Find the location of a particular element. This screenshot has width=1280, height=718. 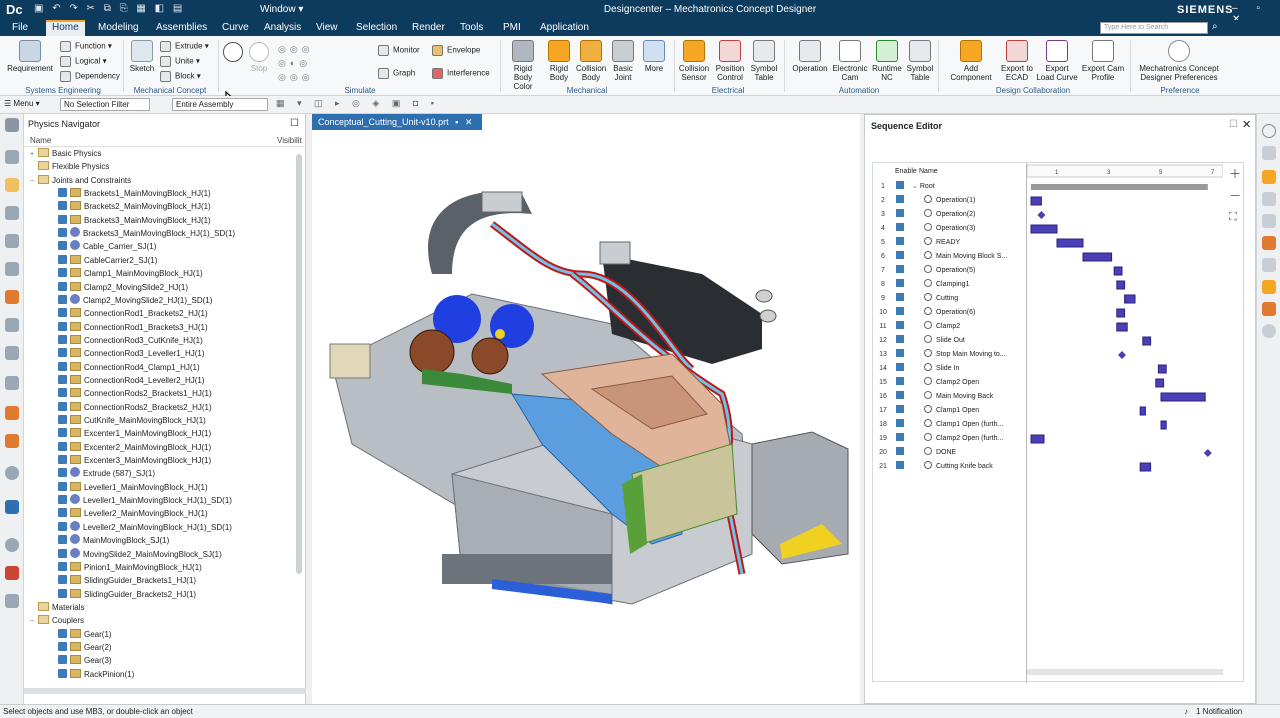

runtime-nc-button: Runtime NC is located at coordinates (887, 61).